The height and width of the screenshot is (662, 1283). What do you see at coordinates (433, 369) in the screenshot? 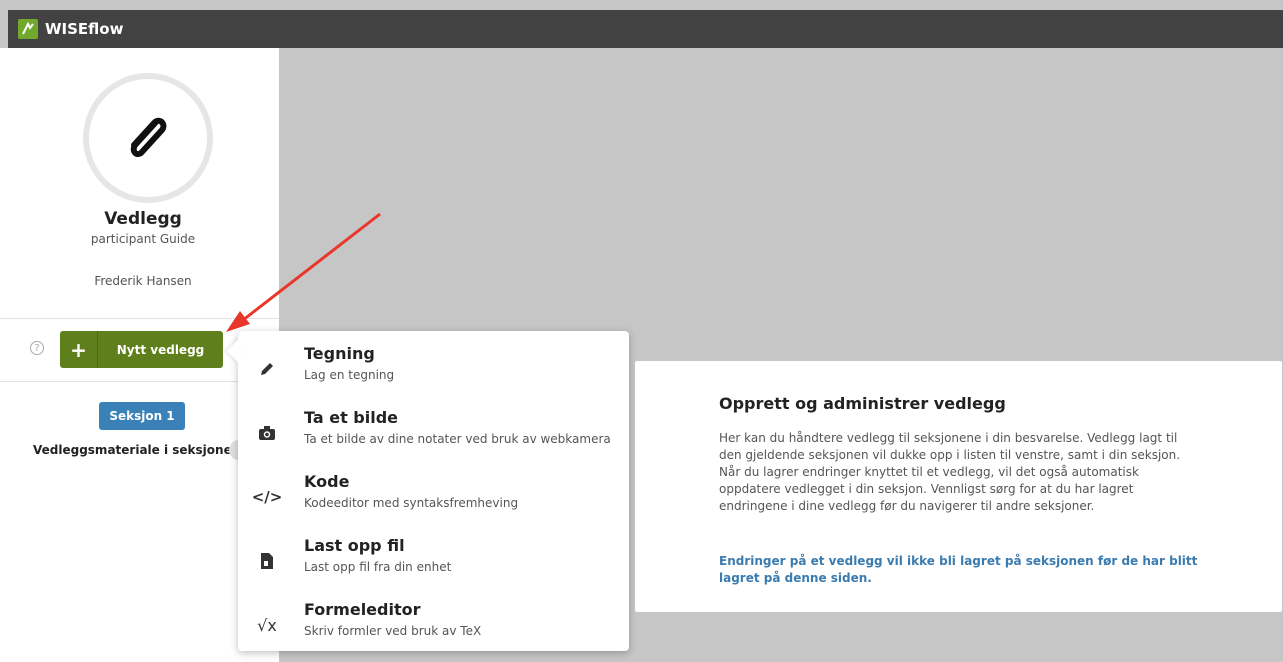
I see `menu-item-drawing: Tegning Lag en tegning` at bounding box center [433, 369].